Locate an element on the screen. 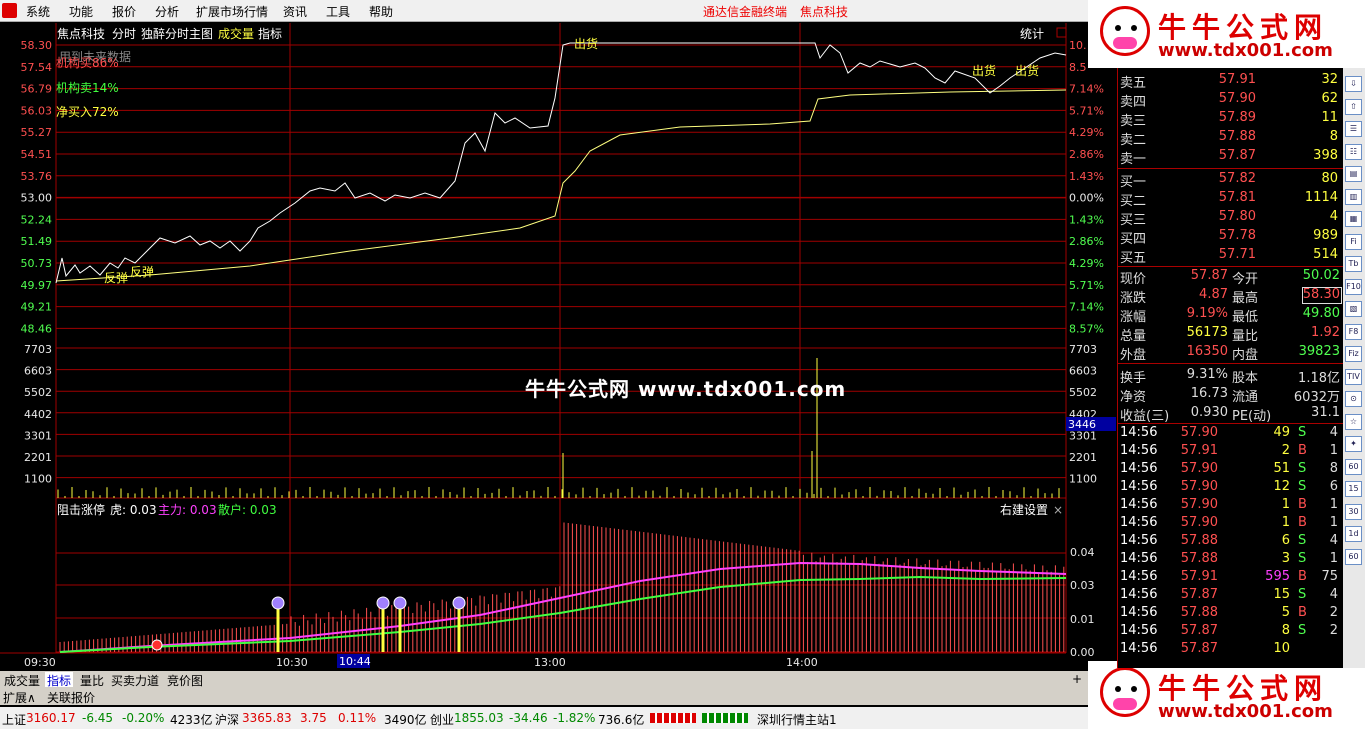 Image resolution: width=1365 pixels, height=729 pixels. chart-header-indicator: 指标 is located at coordinates (270, 33).